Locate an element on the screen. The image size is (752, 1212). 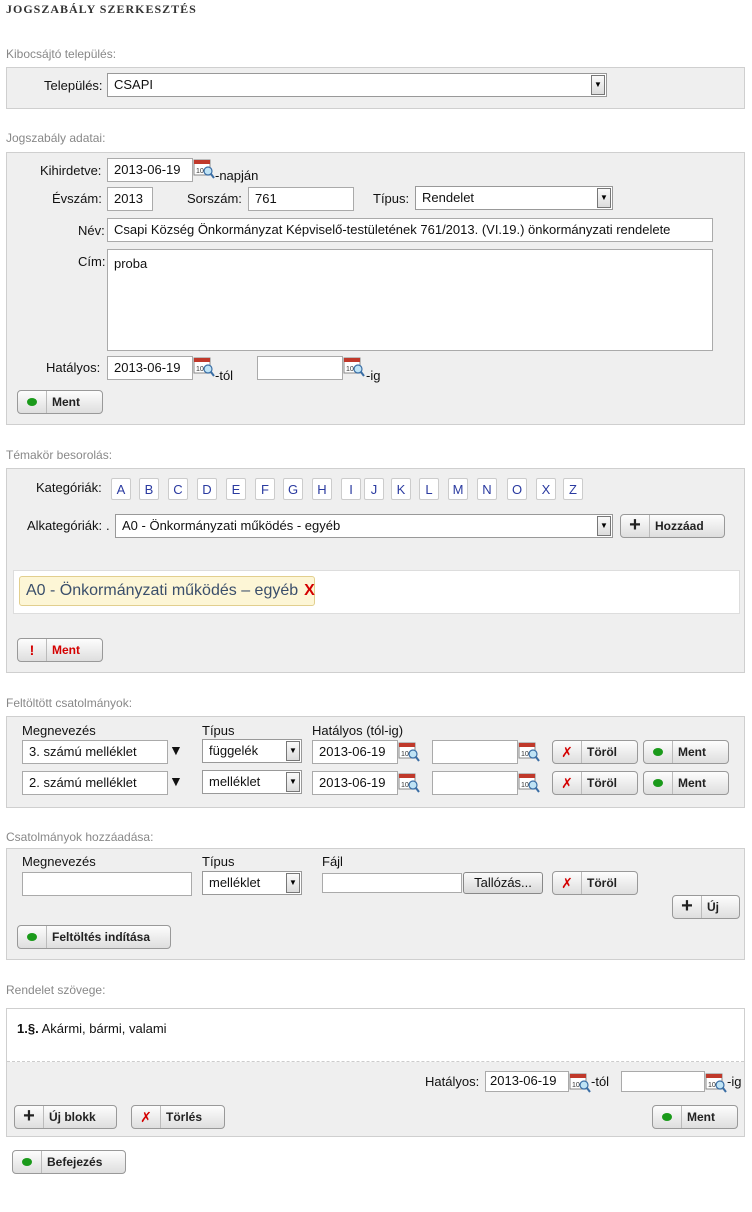
category-letter-f: F is located at coordinates (265, 489).